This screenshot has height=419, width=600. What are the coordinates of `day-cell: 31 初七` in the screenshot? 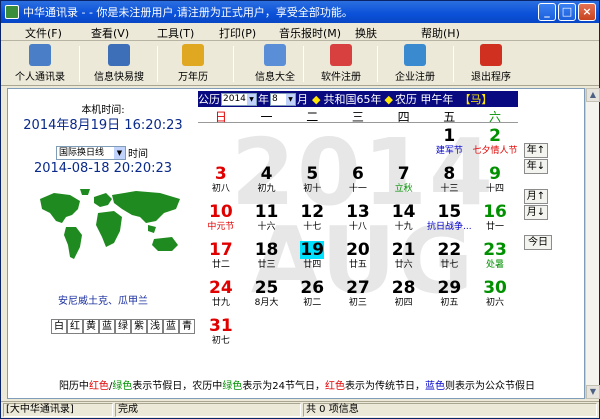 It's located at (221, 336).